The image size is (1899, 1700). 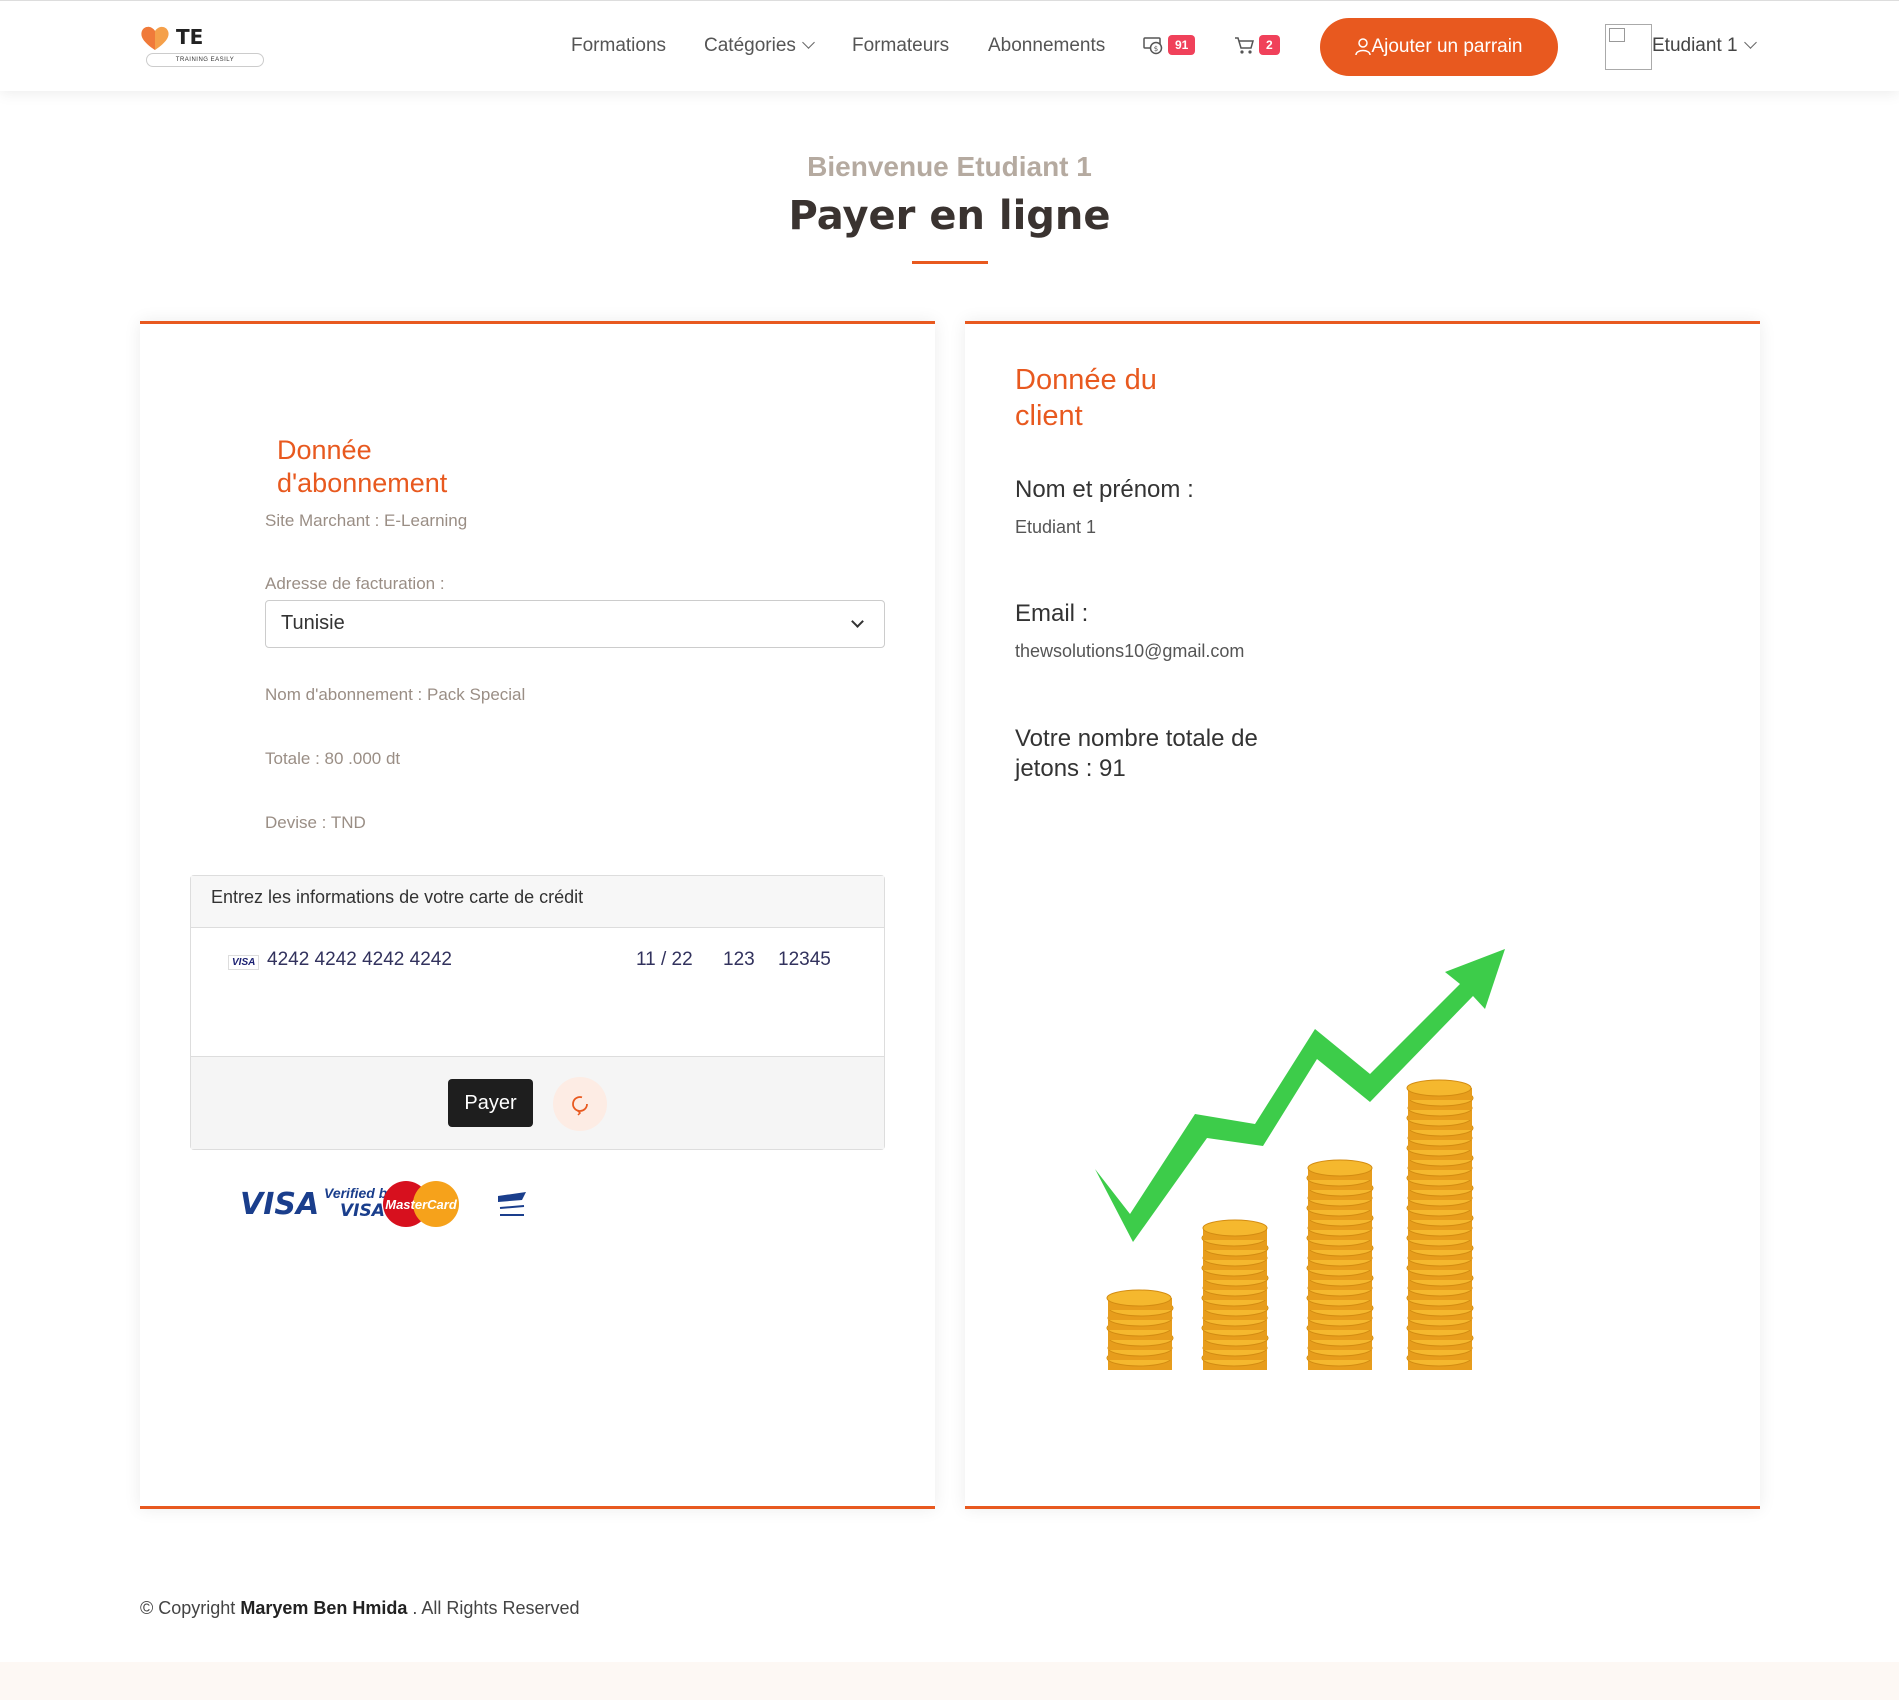 What do you see at coordinates (1363, 47) in the screenshot?
I see `user-icon` at bounding box center [1363, 47].